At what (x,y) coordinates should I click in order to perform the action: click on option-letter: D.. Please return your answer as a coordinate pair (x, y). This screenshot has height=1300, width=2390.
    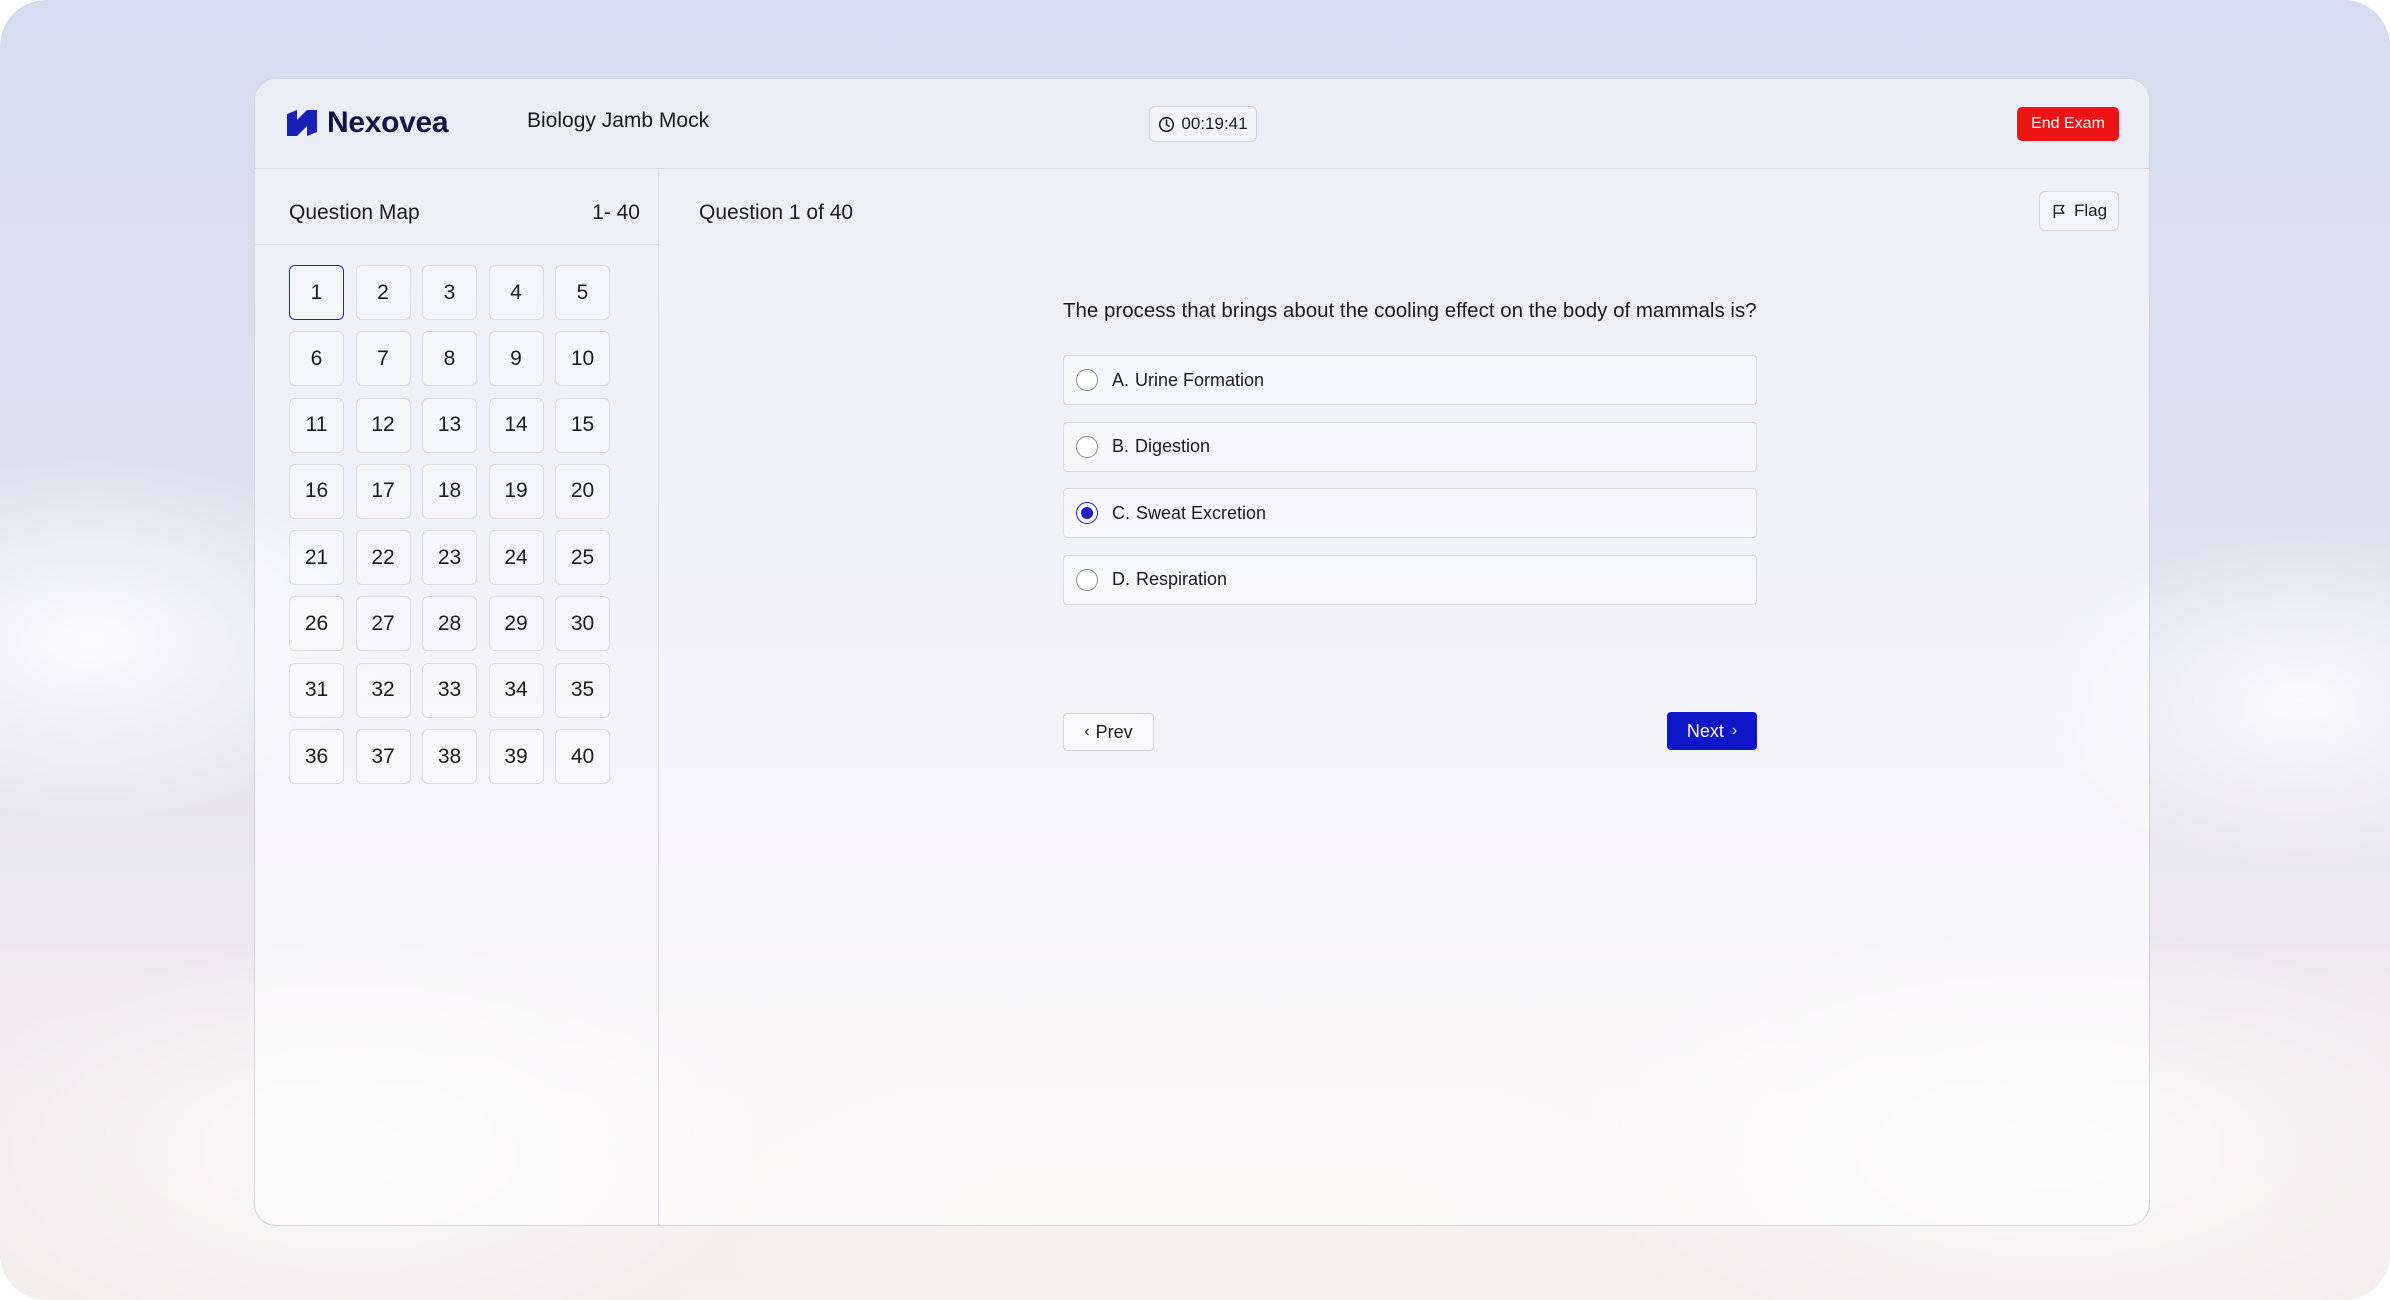
    Looking at the image, I should click on (1121, 579).